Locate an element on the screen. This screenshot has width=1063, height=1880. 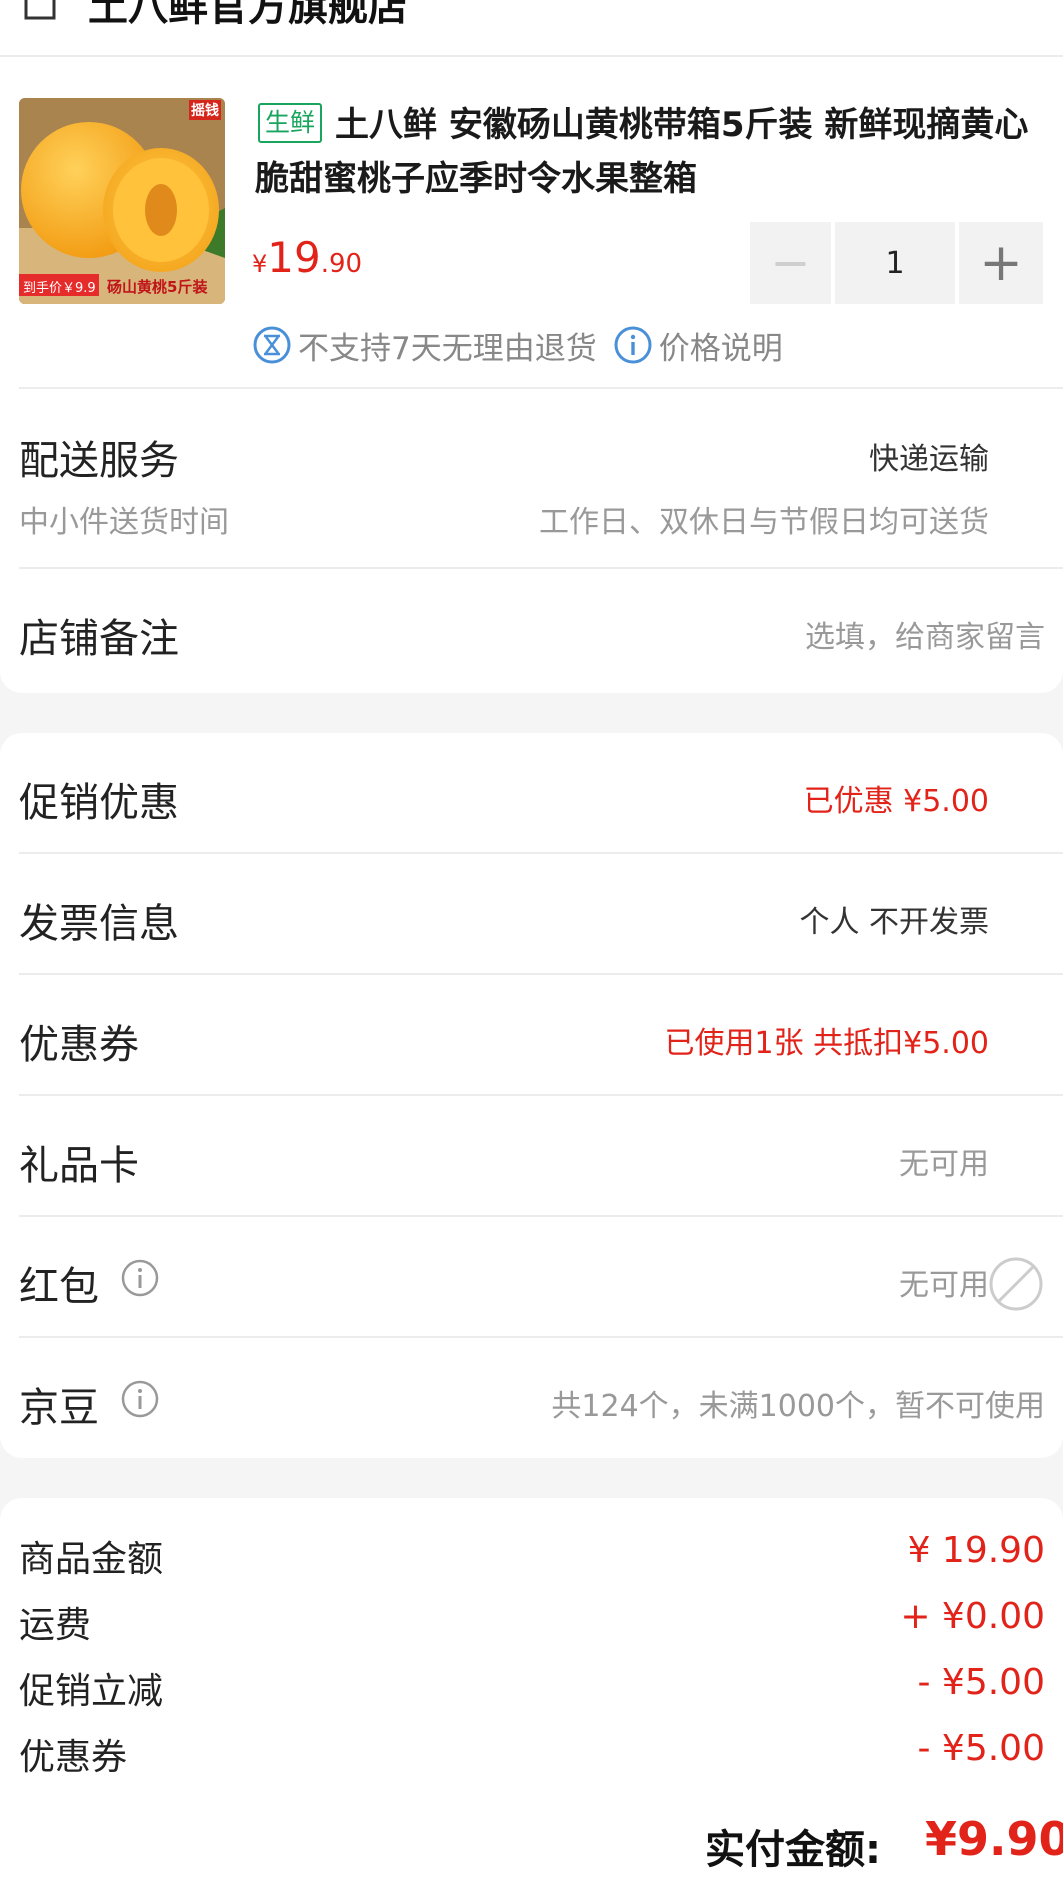
quantity-stepper: − 1 + is located at coordinates (897, 263).